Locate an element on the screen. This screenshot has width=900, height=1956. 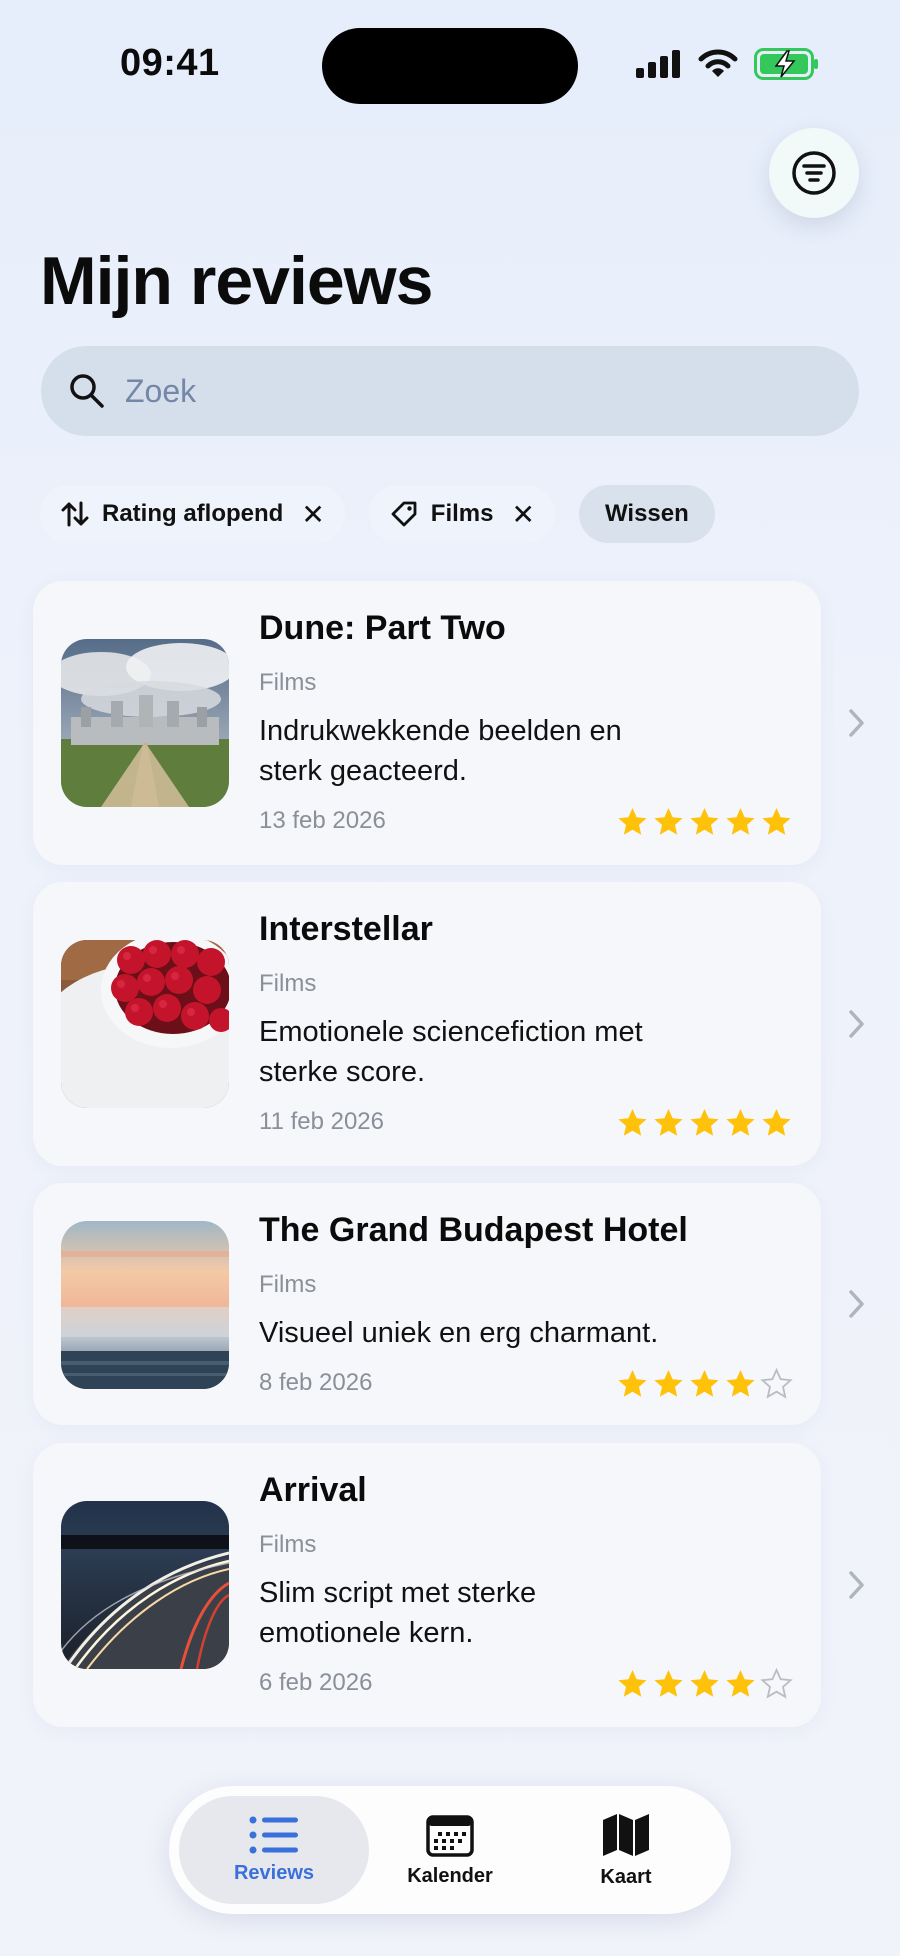
review-title: Arrival is located at coordinates (313, 1490).